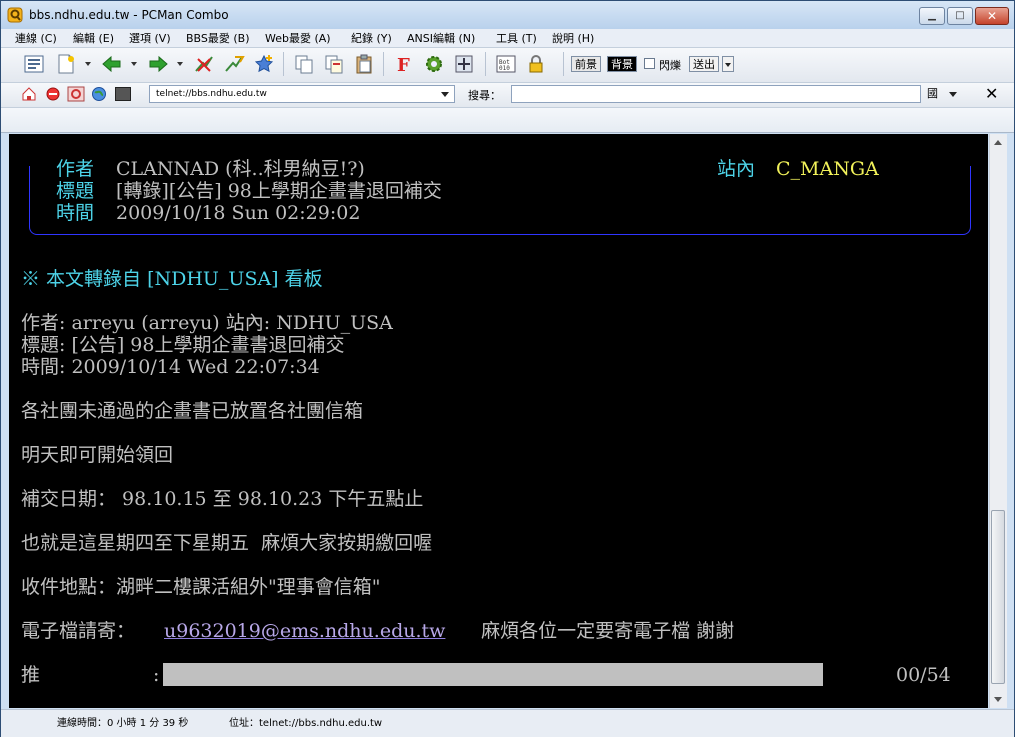 This screenshot has height=737, width=1015. I want to click on search-engine-select: 國, so click(945, 94).